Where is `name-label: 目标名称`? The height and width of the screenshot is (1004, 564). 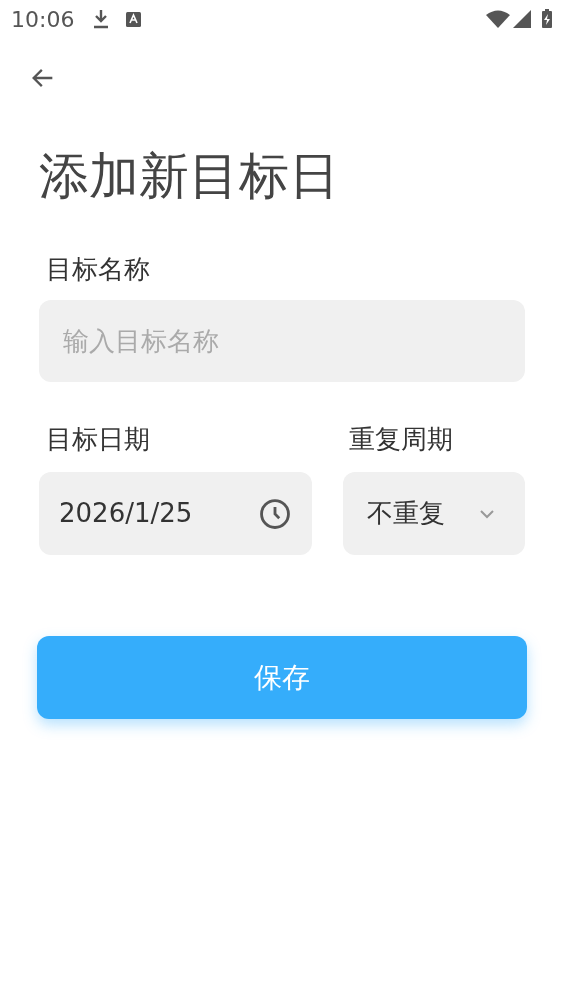 name-label: 目标名称 is located at coordinates (98, 269).